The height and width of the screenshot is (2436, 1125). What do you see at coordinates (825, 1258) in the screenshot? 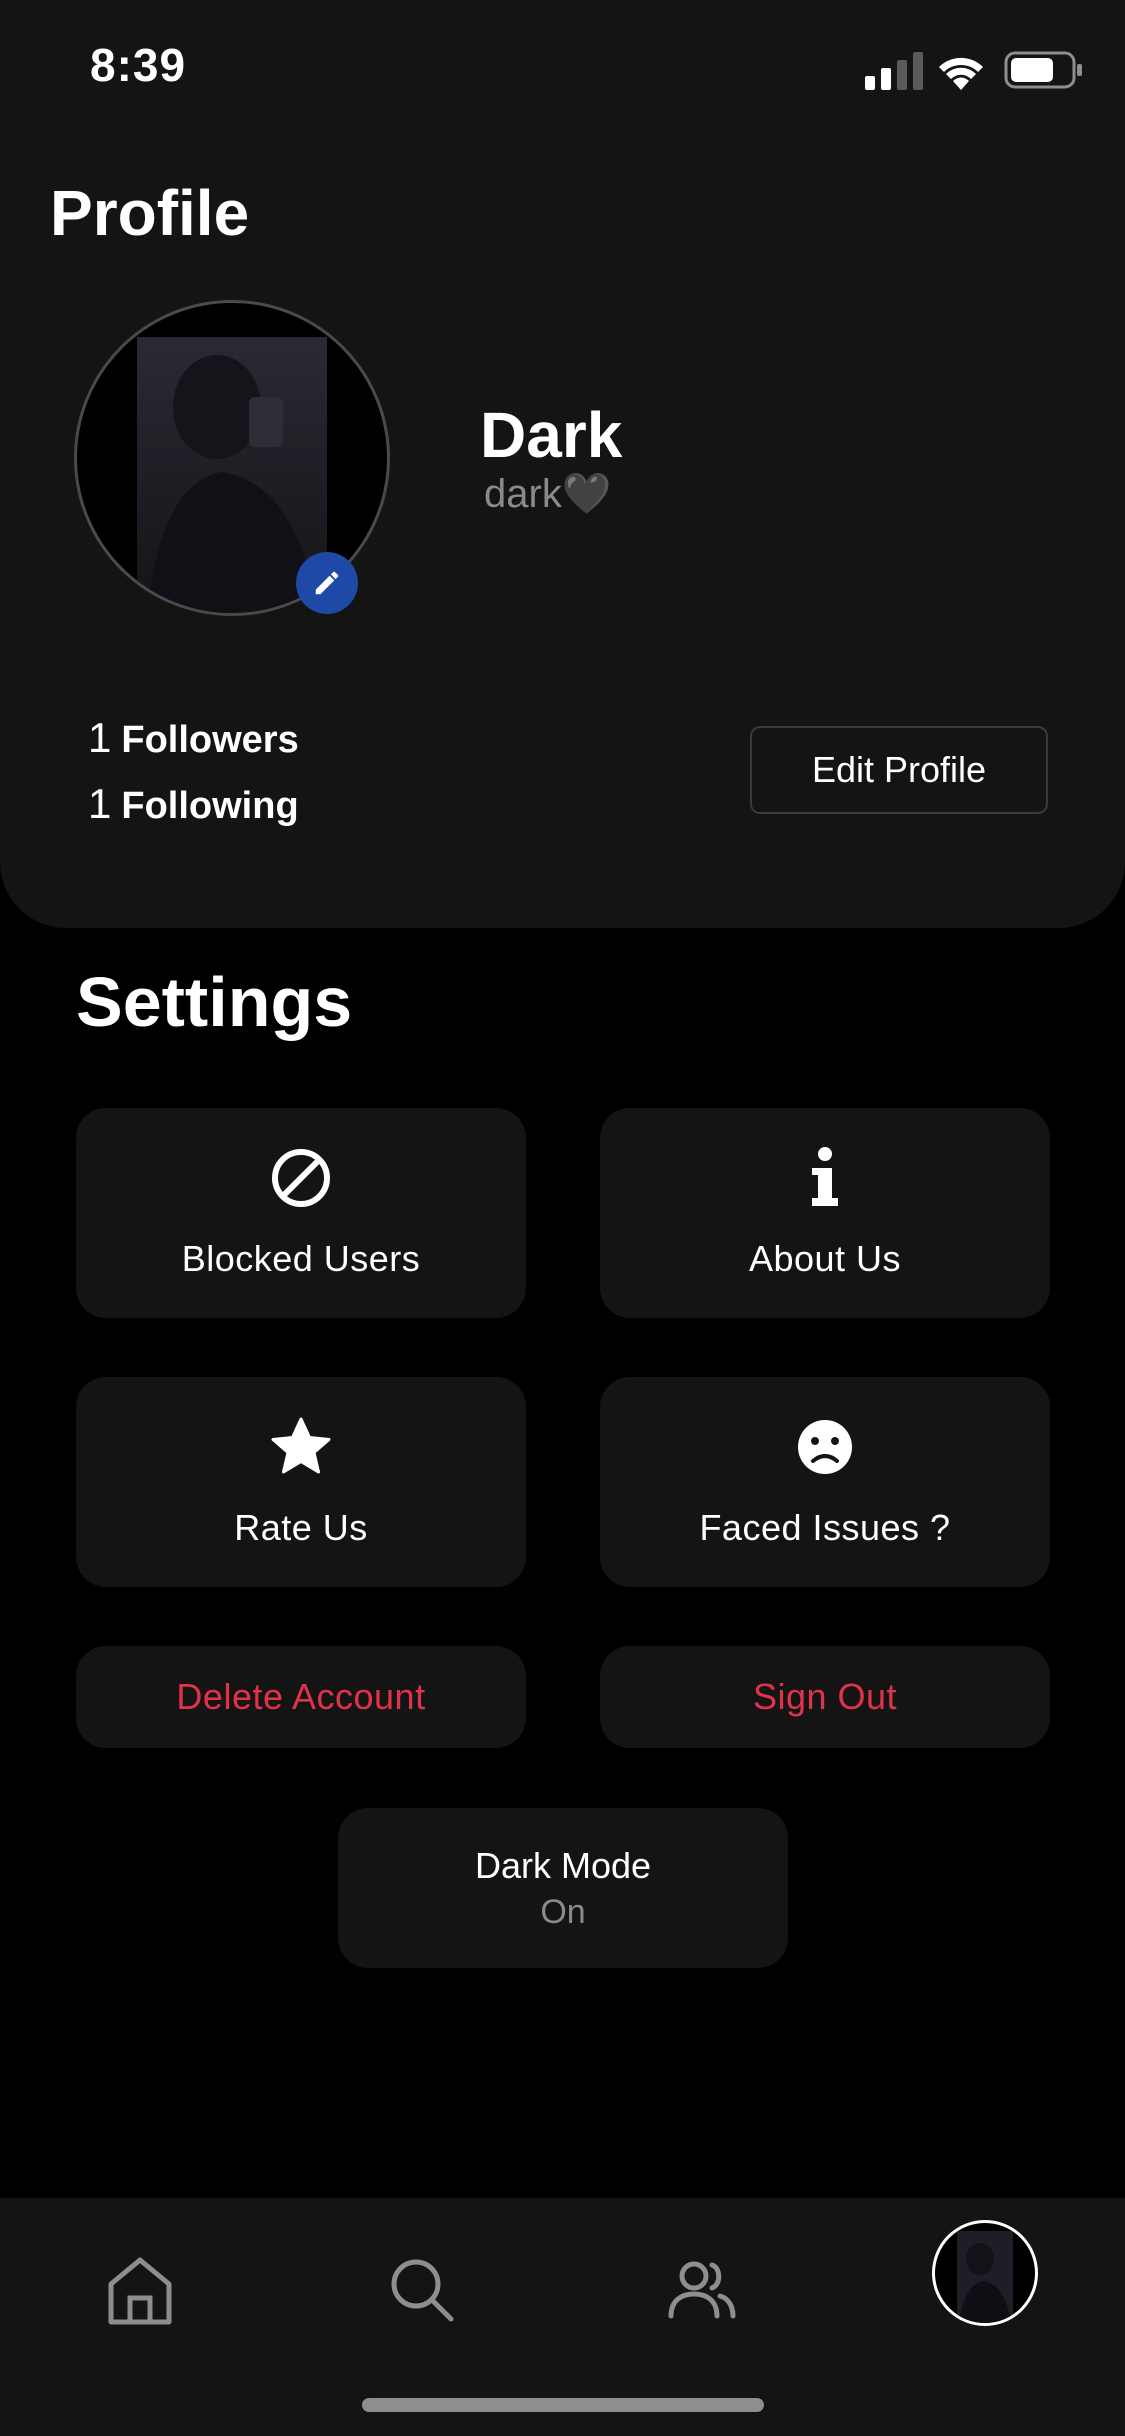
I see `about-us-label: About Us` at bounding box center [825, 1258].